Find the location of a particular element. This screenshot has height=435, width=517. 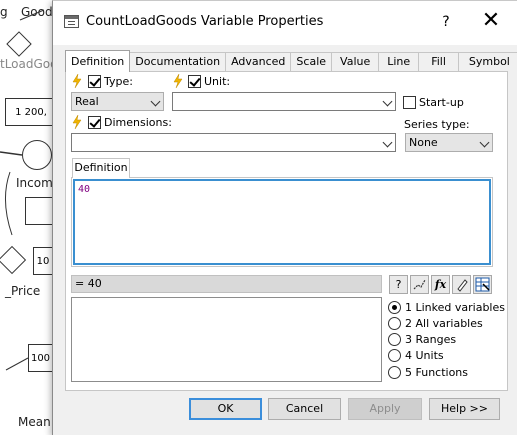

tab-advanced: Advanced is located at coordinates (258, 62).